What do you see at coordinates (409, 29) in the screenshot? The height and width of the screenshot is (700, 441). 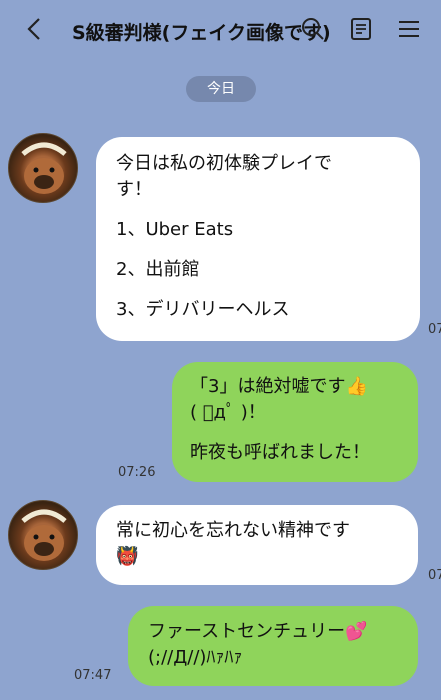 I see `hamburger-menu-icon` at bounding box center [409, 29].